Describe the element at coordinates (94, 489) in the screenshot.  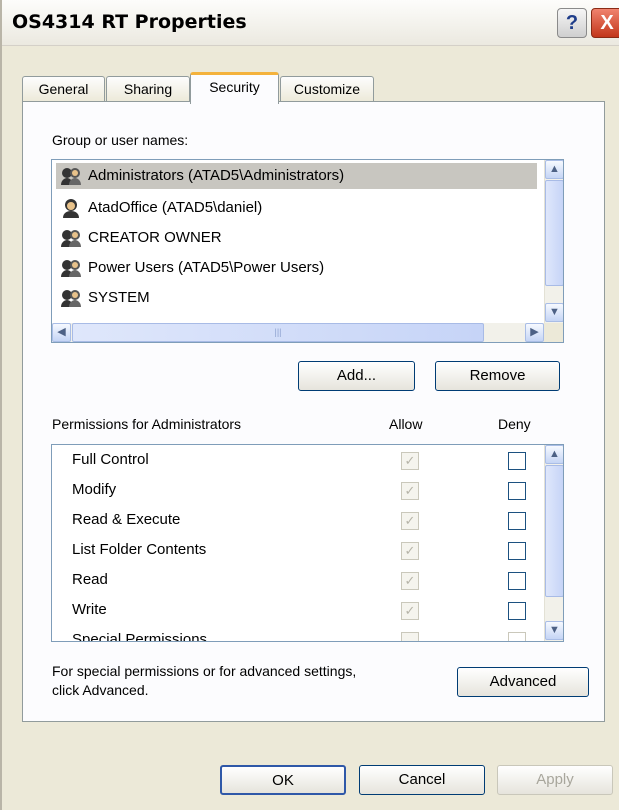
I see `permission-name: Modify` at that location.